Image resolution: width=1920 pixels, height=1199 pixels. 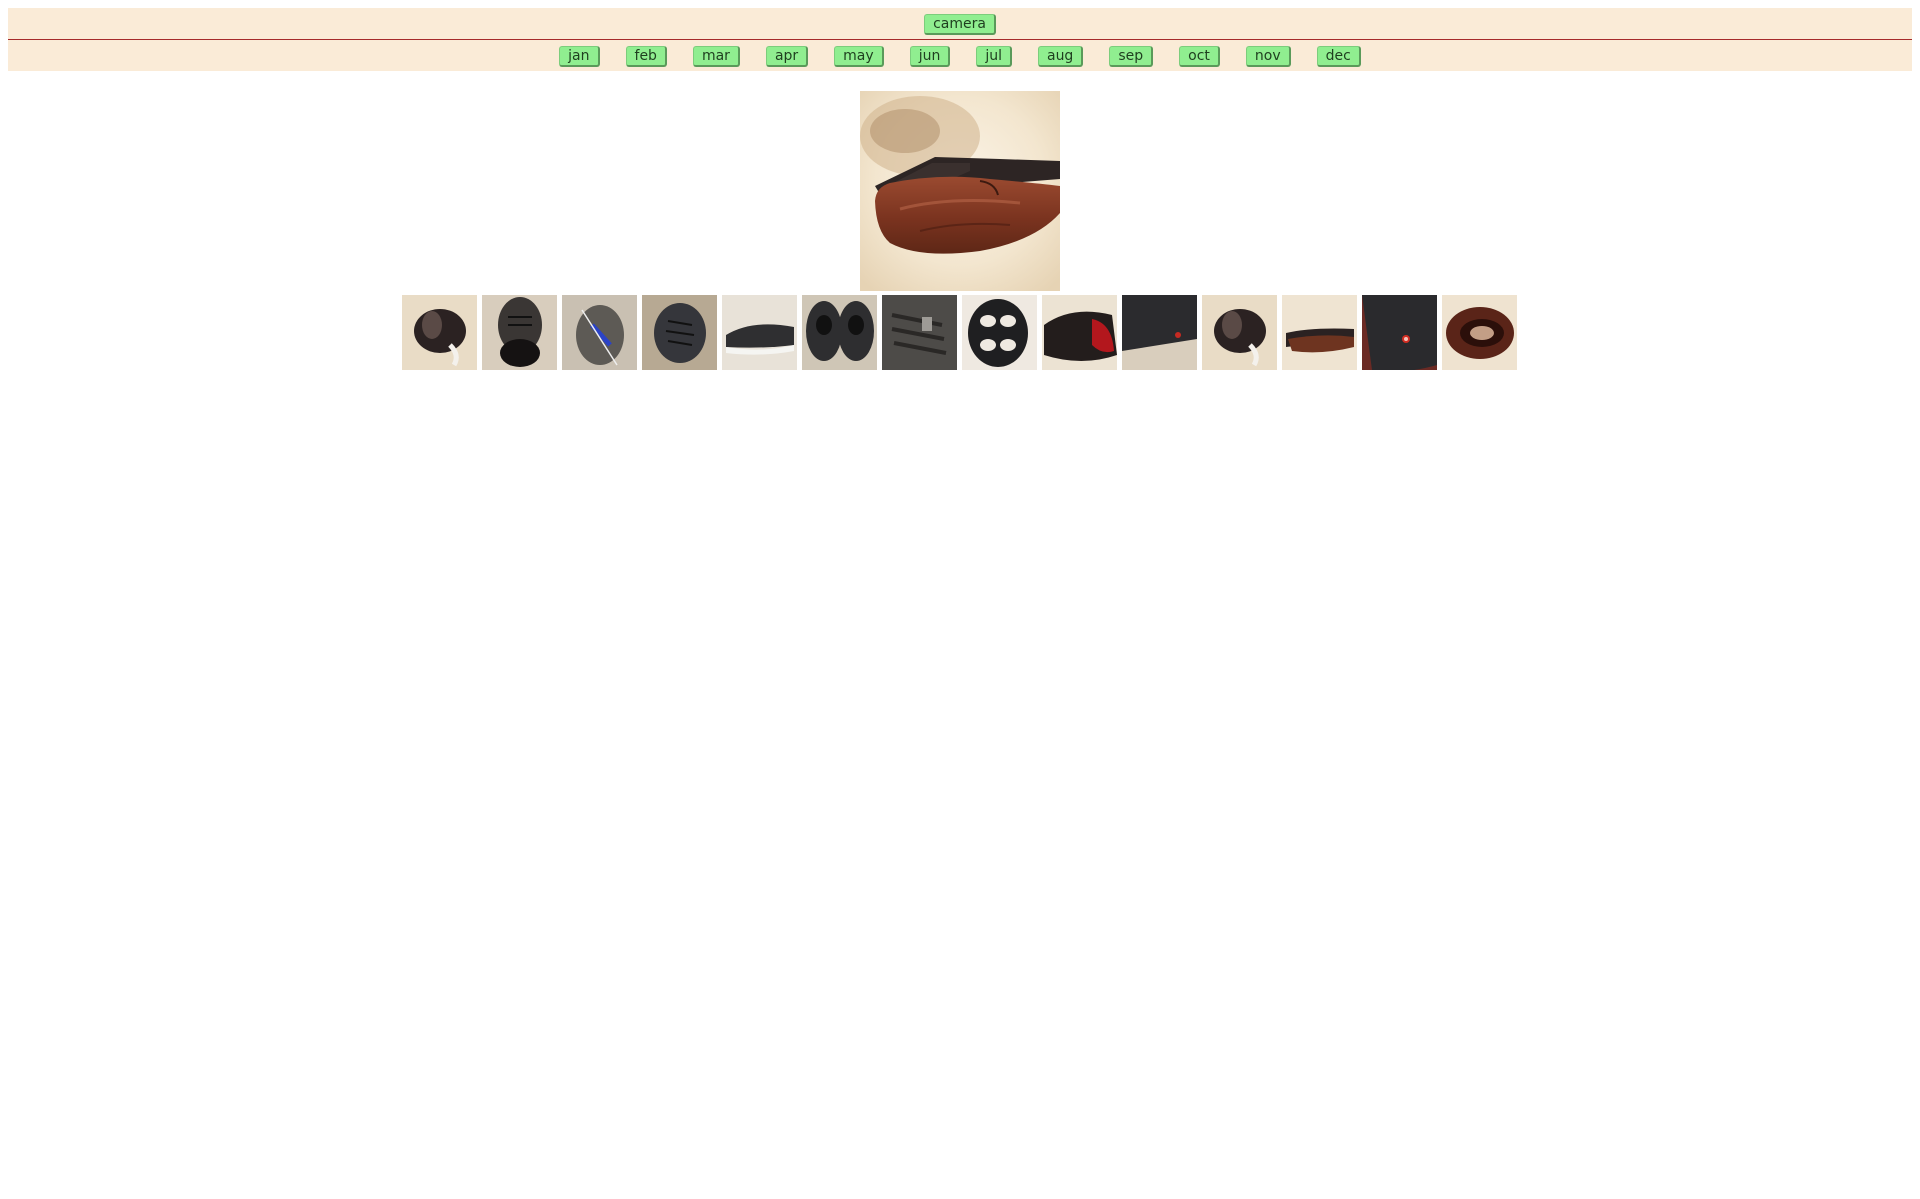 What do you see at coordinates (994, 56) in the screenshot?
I see `month-button-jul: jul` at bounding box center [994, 56].